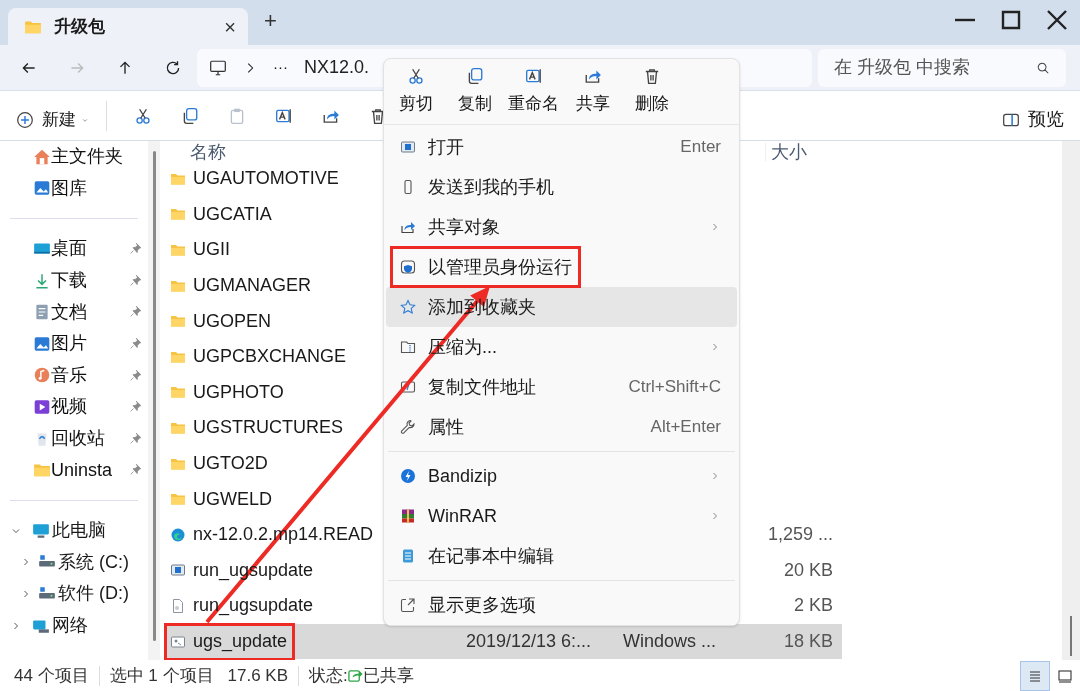 The image size is (1080, 691). I want to click on file-name-cell: UGAUTOMOTIVE, so click(255, 178).